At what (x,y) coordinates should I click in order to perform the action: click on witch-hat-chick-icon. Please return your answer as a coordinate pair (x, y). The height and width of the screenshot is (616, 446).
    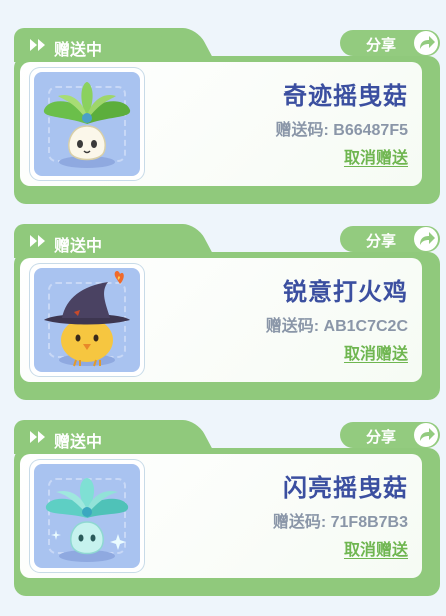
    Looking at the image, I should click on (87, 319).